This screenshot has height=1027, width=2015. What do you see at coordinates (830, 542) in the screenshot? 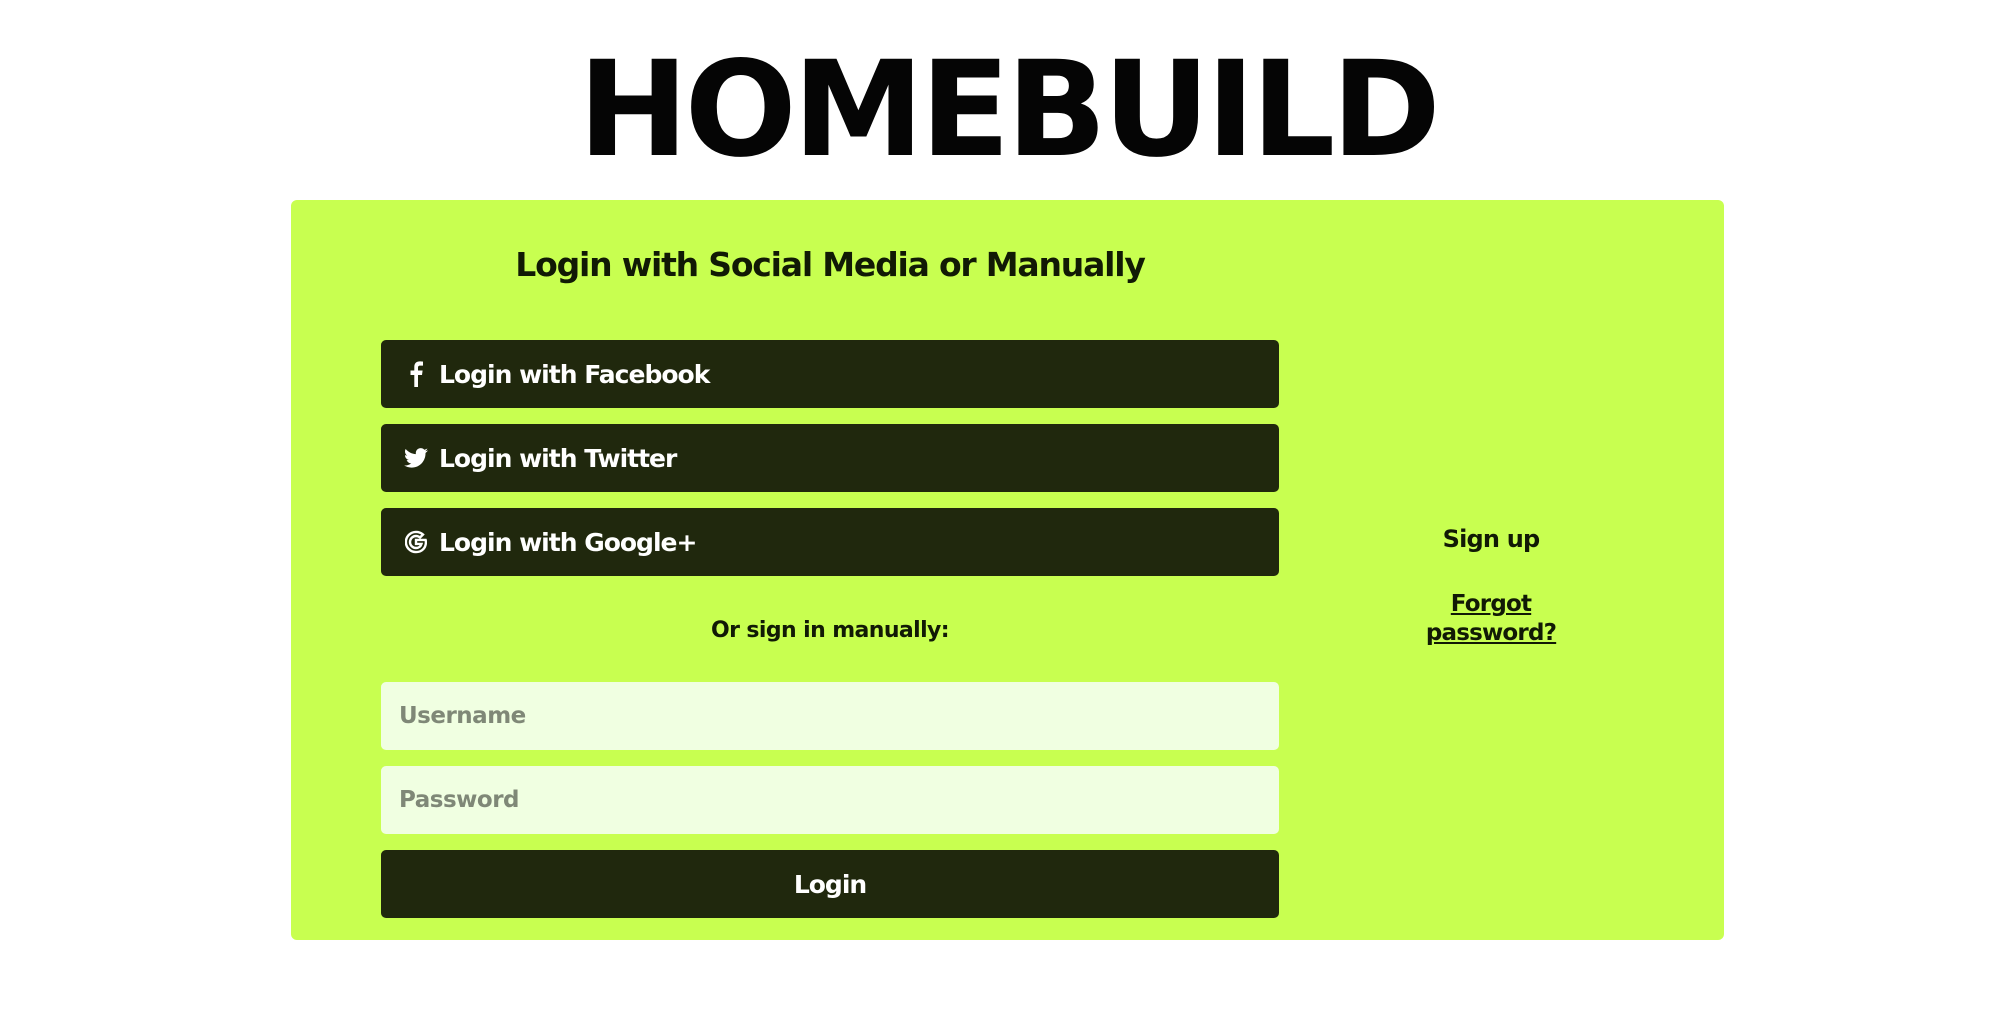
I see `login-google-button: Login with Google+` at bounding box center [830, 542].